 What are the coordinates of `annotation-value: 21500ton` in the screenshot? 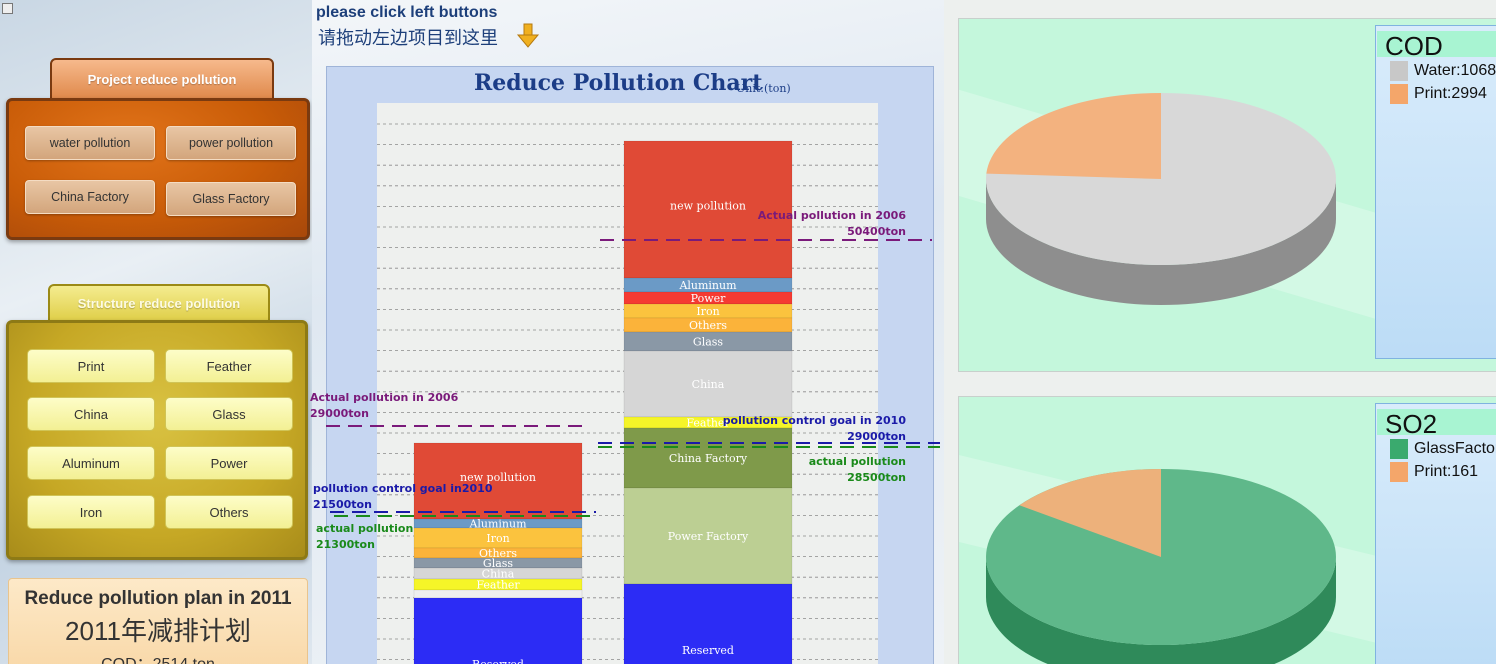 It's located at (342, 504).